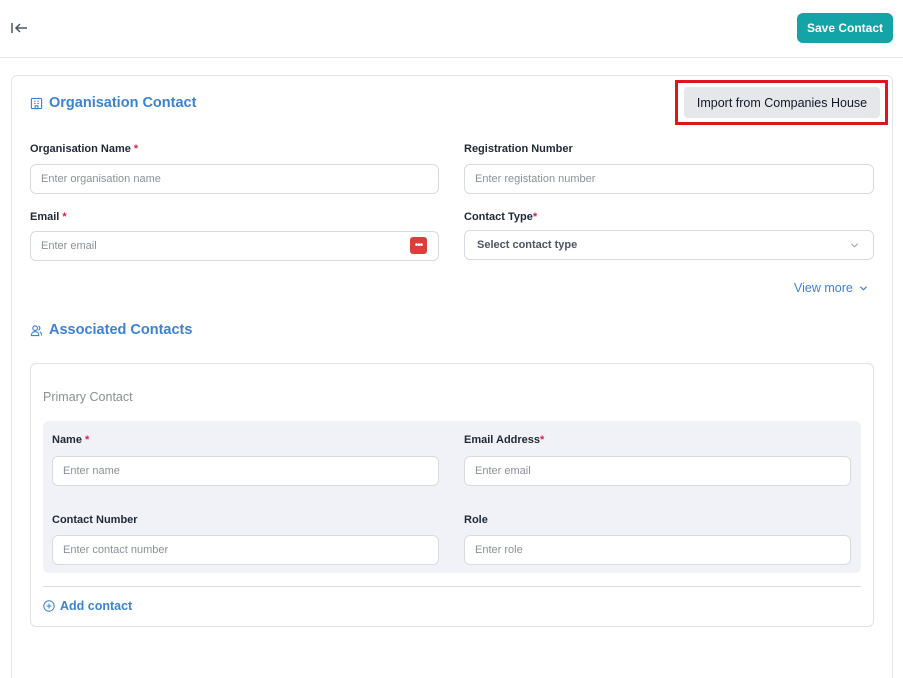 This screenshot has height=678, width=903. Describe the element at coordinates (782, 102) in the screenshot. I see `import-companies-house-button: Import from Companies House` at that location.